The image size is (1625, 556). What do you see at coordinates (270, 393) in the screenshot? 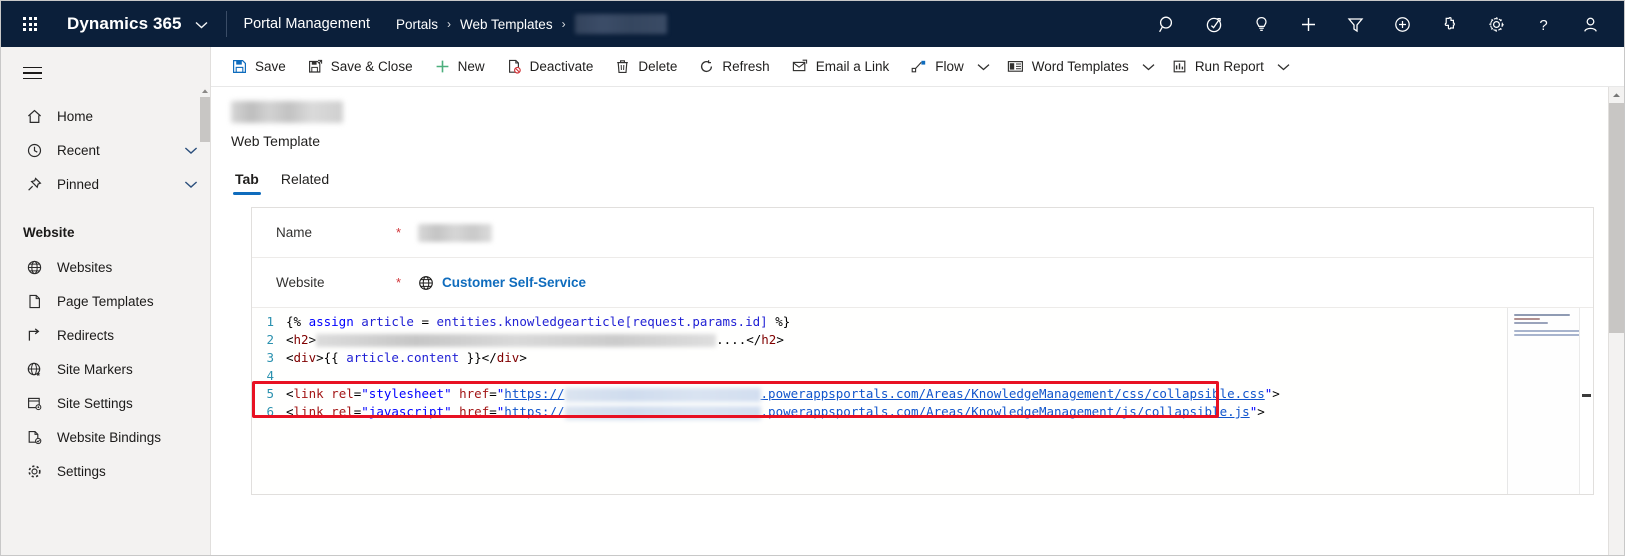
I see `line-number: 5` at bounding box center [270, 393].